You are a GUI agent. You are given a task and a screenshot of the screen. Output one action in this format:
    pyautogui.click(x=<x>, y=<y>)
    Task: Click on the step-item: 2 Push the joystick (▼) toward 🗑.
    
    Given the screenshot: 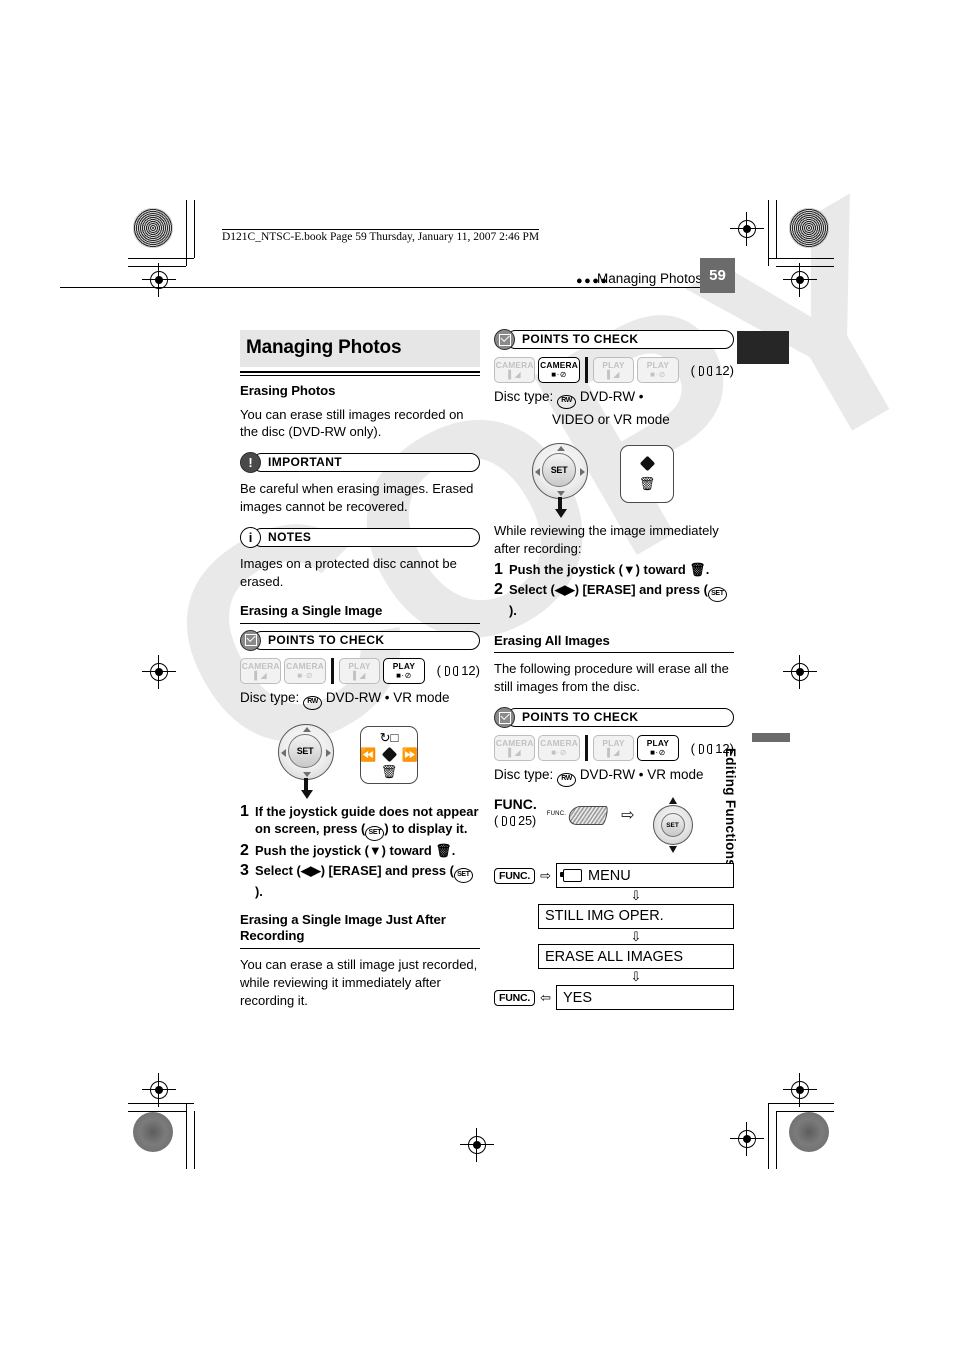 What is the action you would take?
    pyautogui.click(x=360, y=851)
    